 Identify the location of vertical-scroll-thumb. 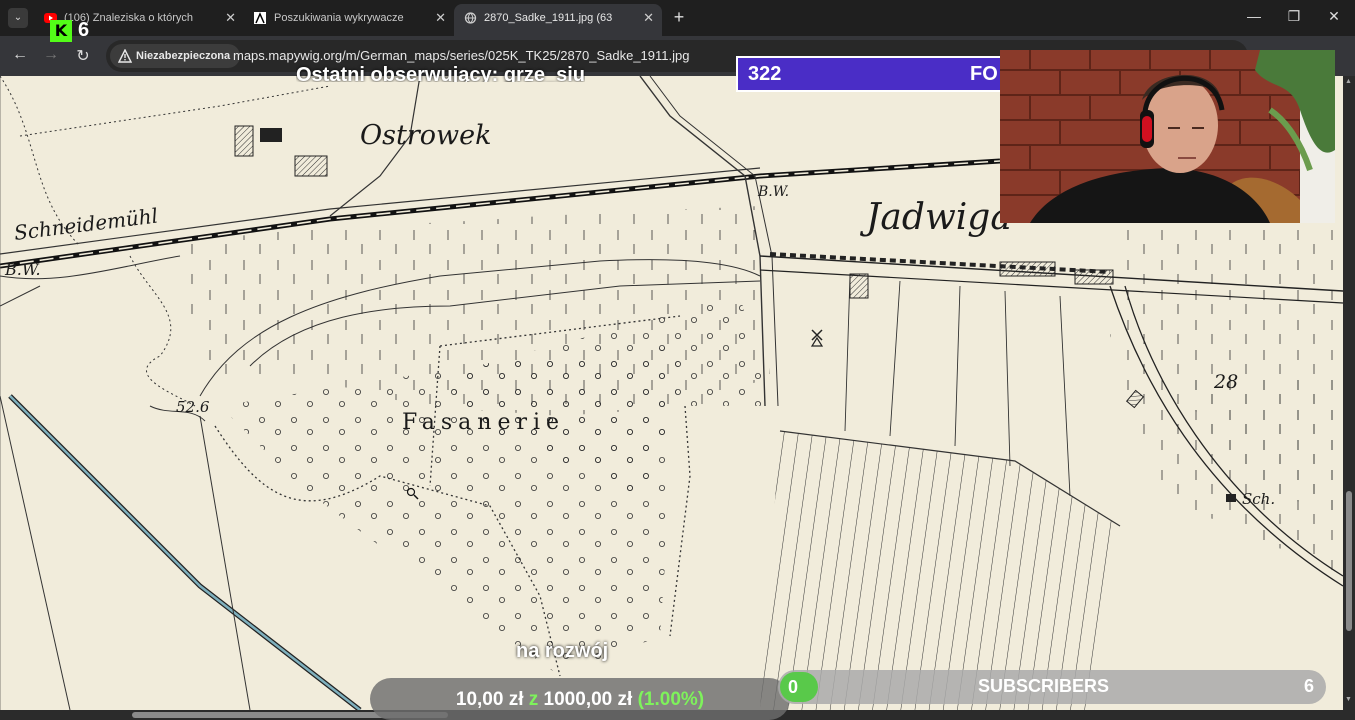
(1349, 561).